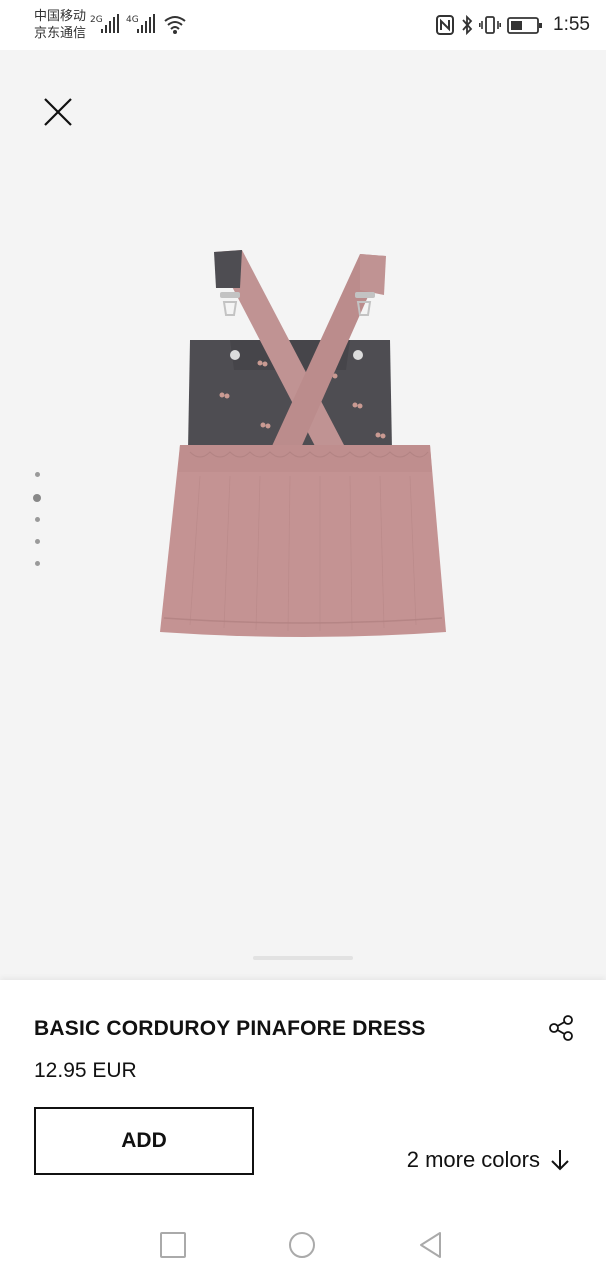 The width and height of the screenshot is (606, 1280). Describe the element at coordinates (37, 527) in the screenshot. I see `image-pager-dots` at that location.